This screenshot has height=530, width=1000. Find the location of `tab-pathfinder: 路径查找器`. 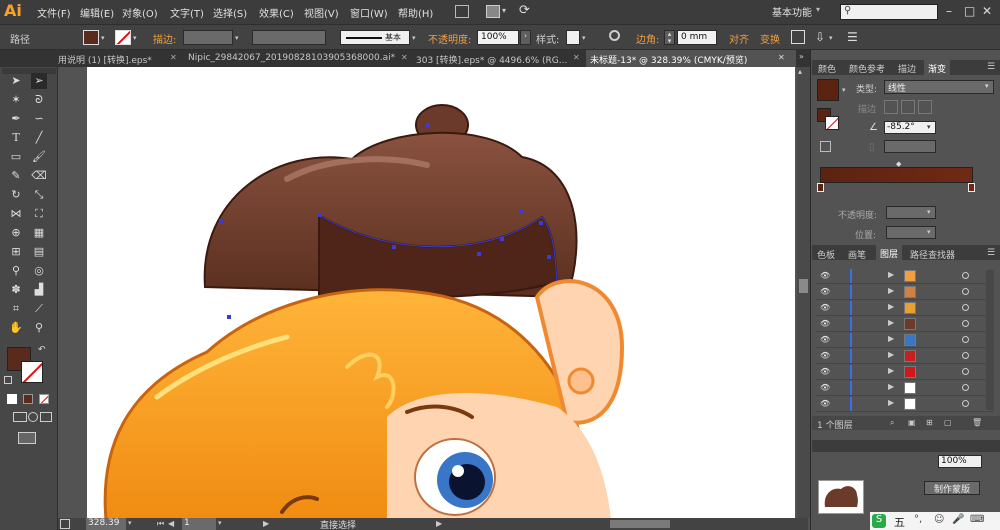

tab-pathfinder: 路径查找器 is located at coordinates (932, 254).